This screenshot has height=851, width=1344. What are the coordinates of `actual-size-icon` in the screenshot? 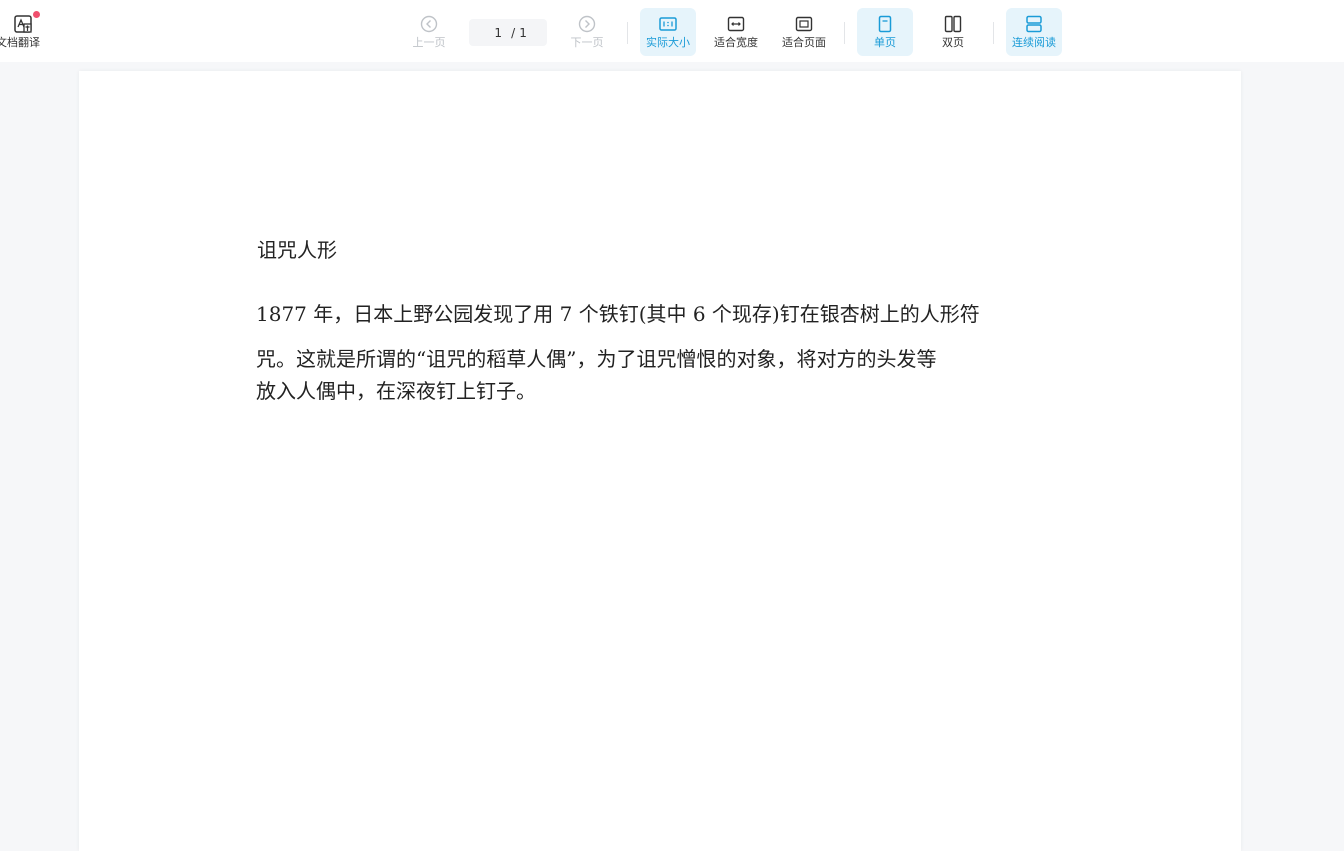 It's located at (668, 24).